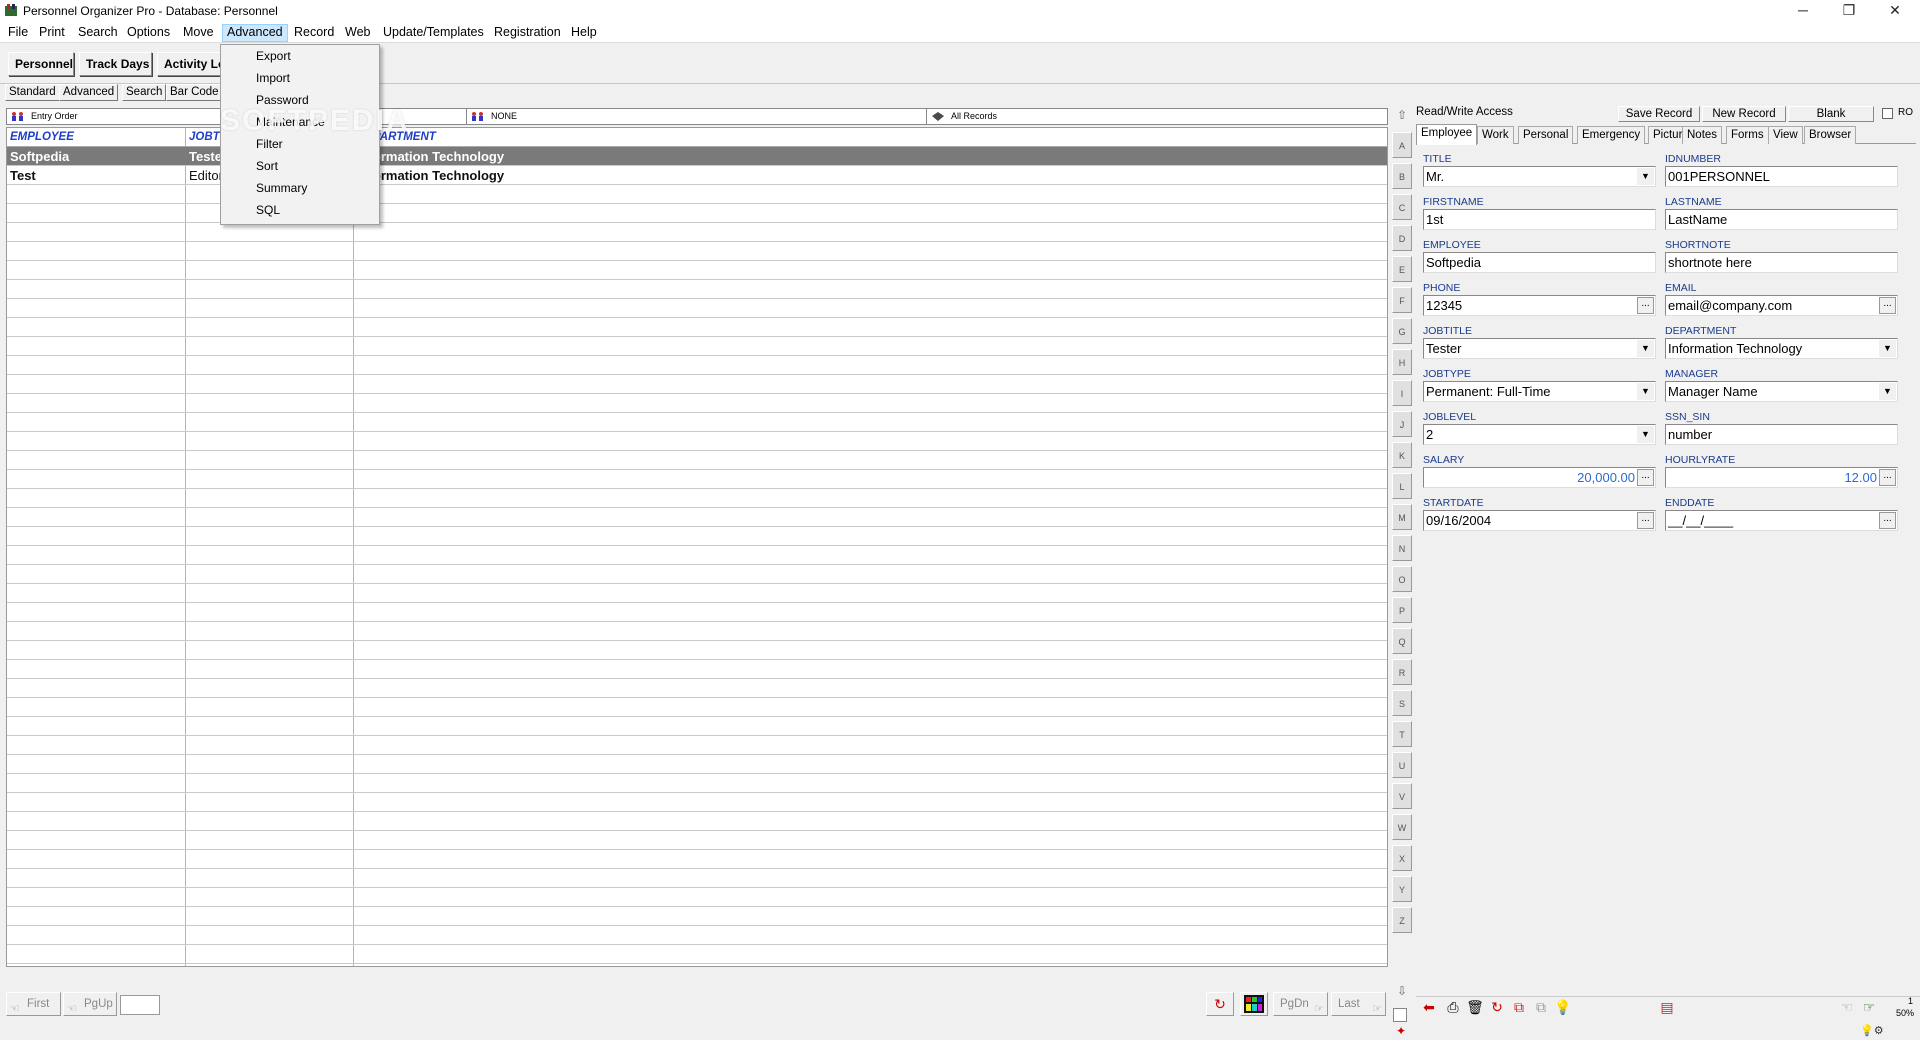 This screenshot has height=1040, width=1920. What do you see at coordinates (1781, 391) in the screenshot?
I see `manager-select: Manager Name ▼` at bounding box center [1781, 391].